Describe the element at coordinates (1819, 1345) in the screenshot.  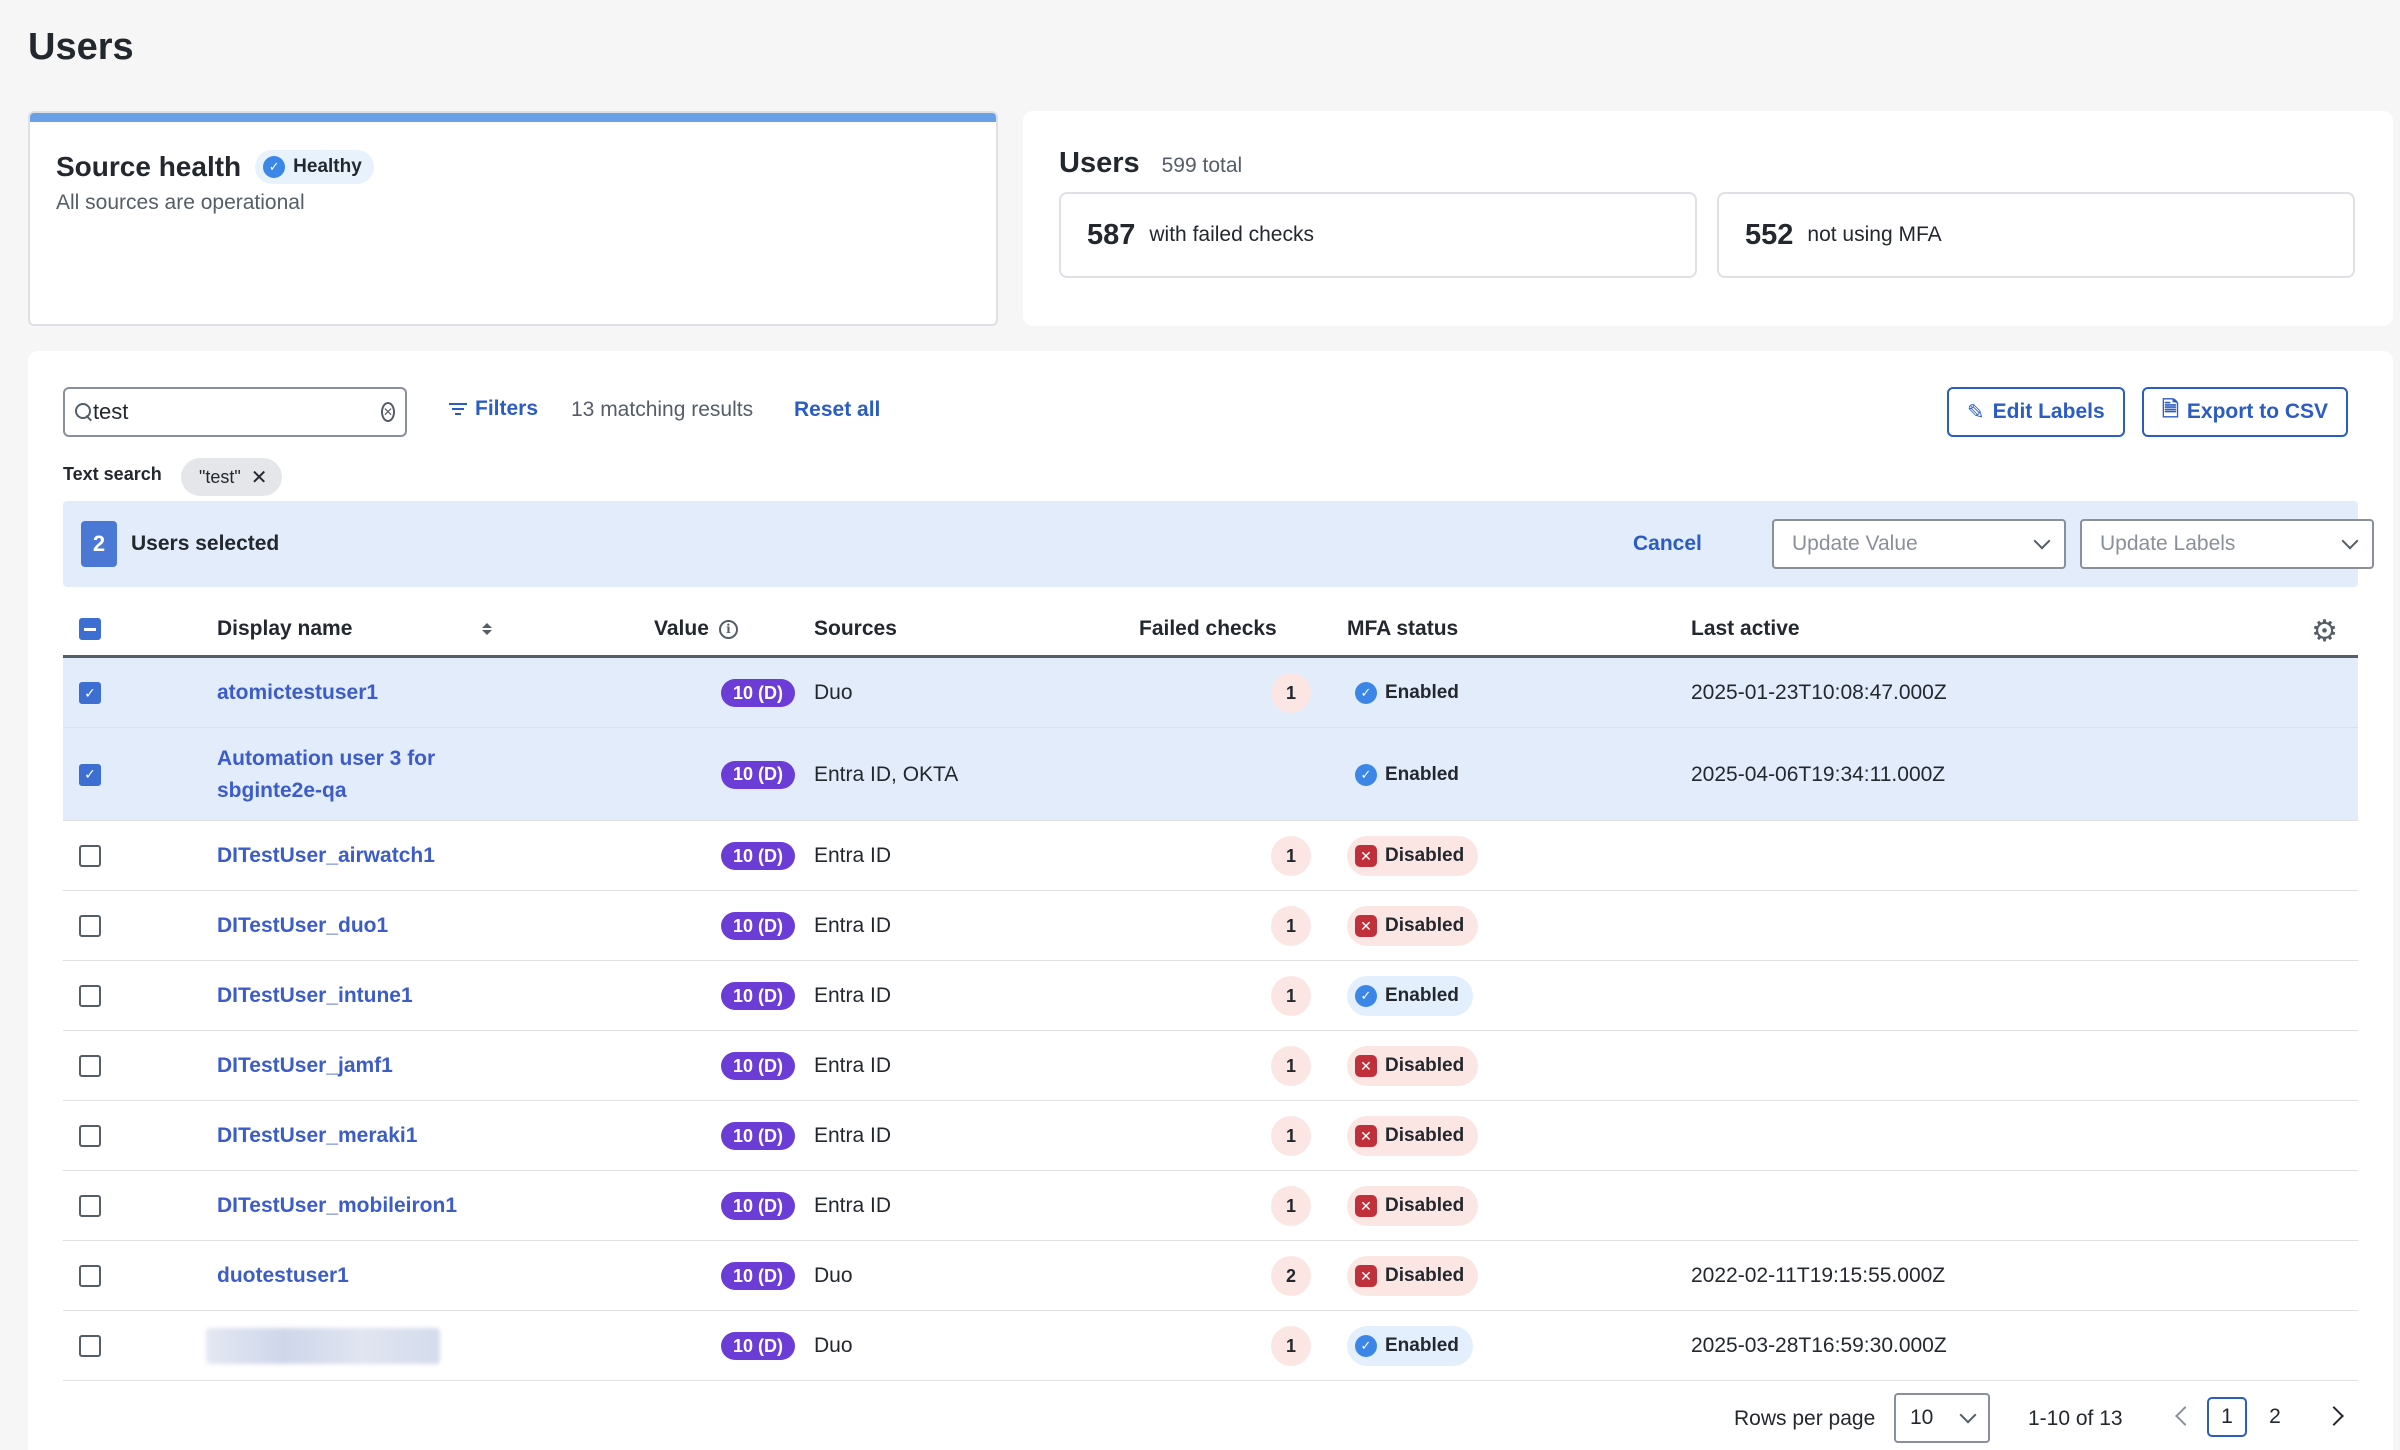
I see `last-active-cell: 2025-03-28T16:59:30.000Z` at that location.